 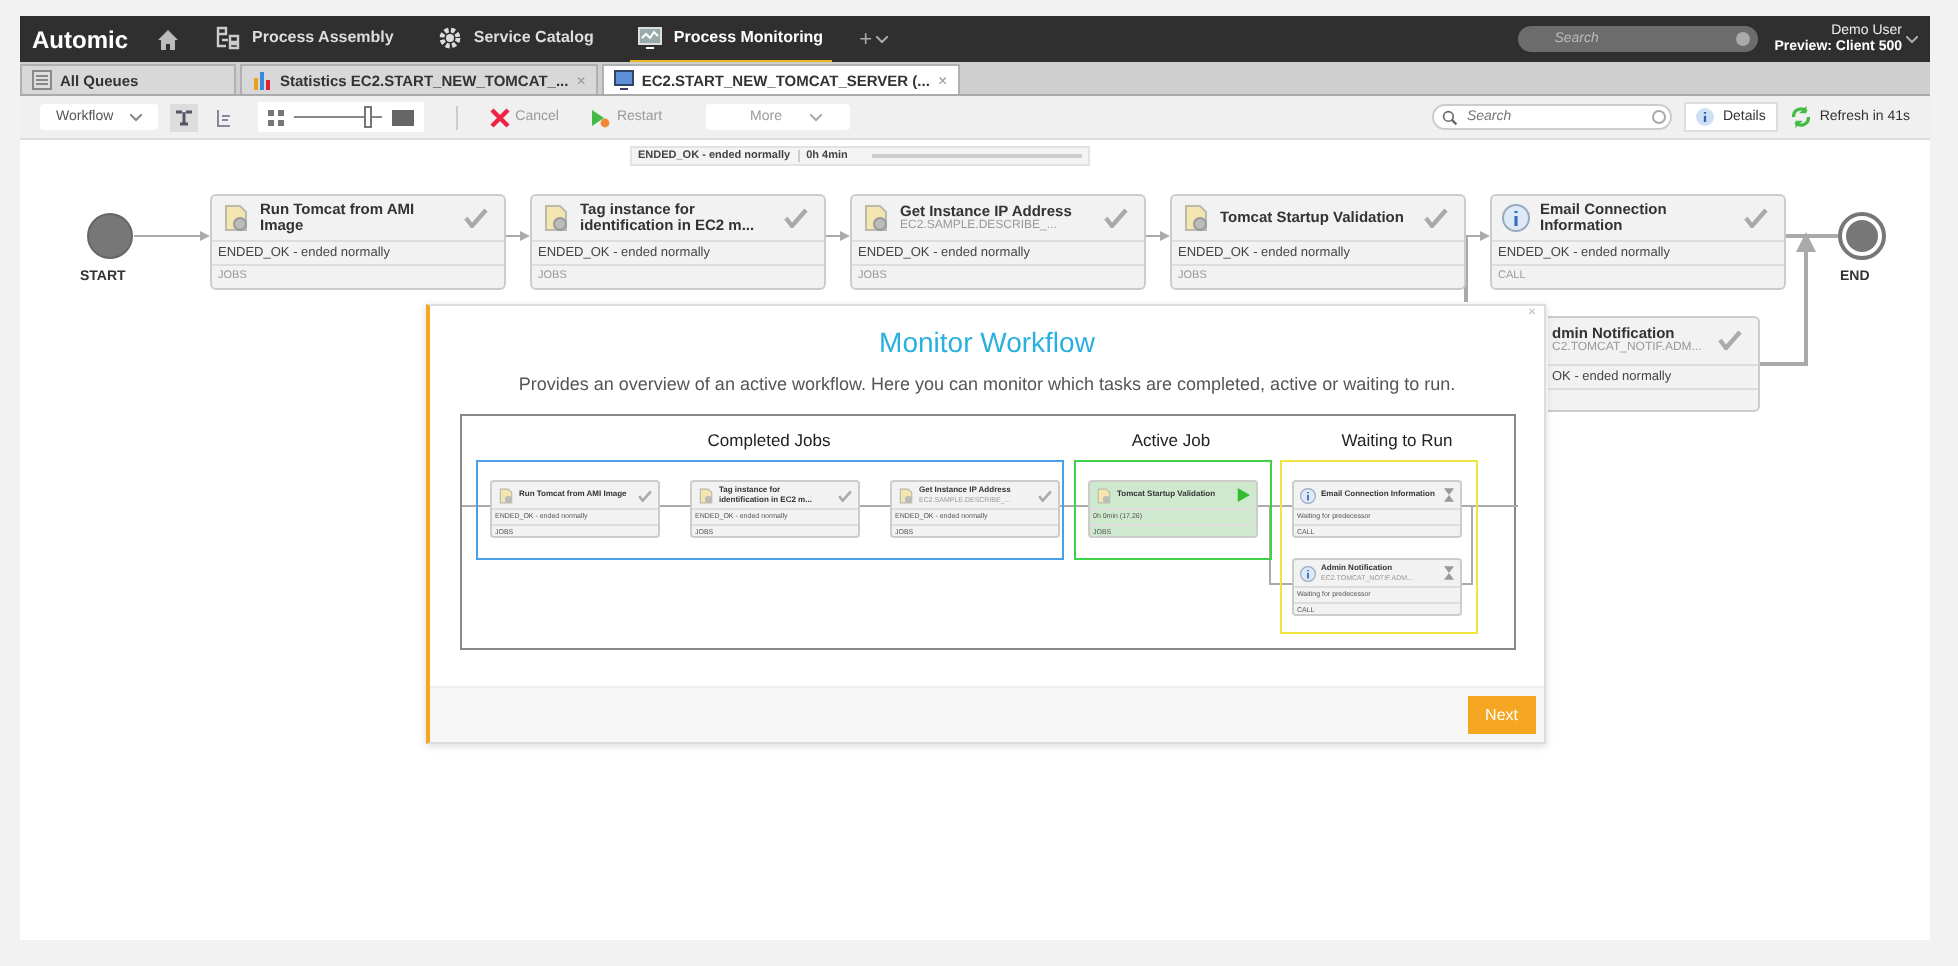 What do you see at coordinates (987, 384) in the screenshot?
I see `dialog-description: Provides an overview of an active workflow. Here you can monitor which tasks are completed, active or waiting to run.` at bounding box center [987, 384].